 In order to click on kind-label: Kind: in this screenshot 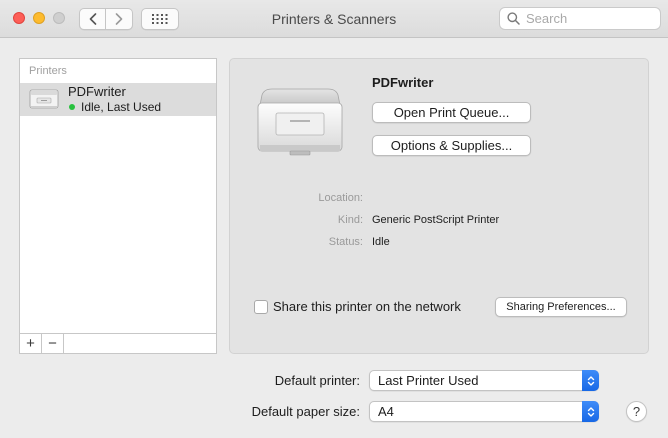, I will do `click(350, 220)`.